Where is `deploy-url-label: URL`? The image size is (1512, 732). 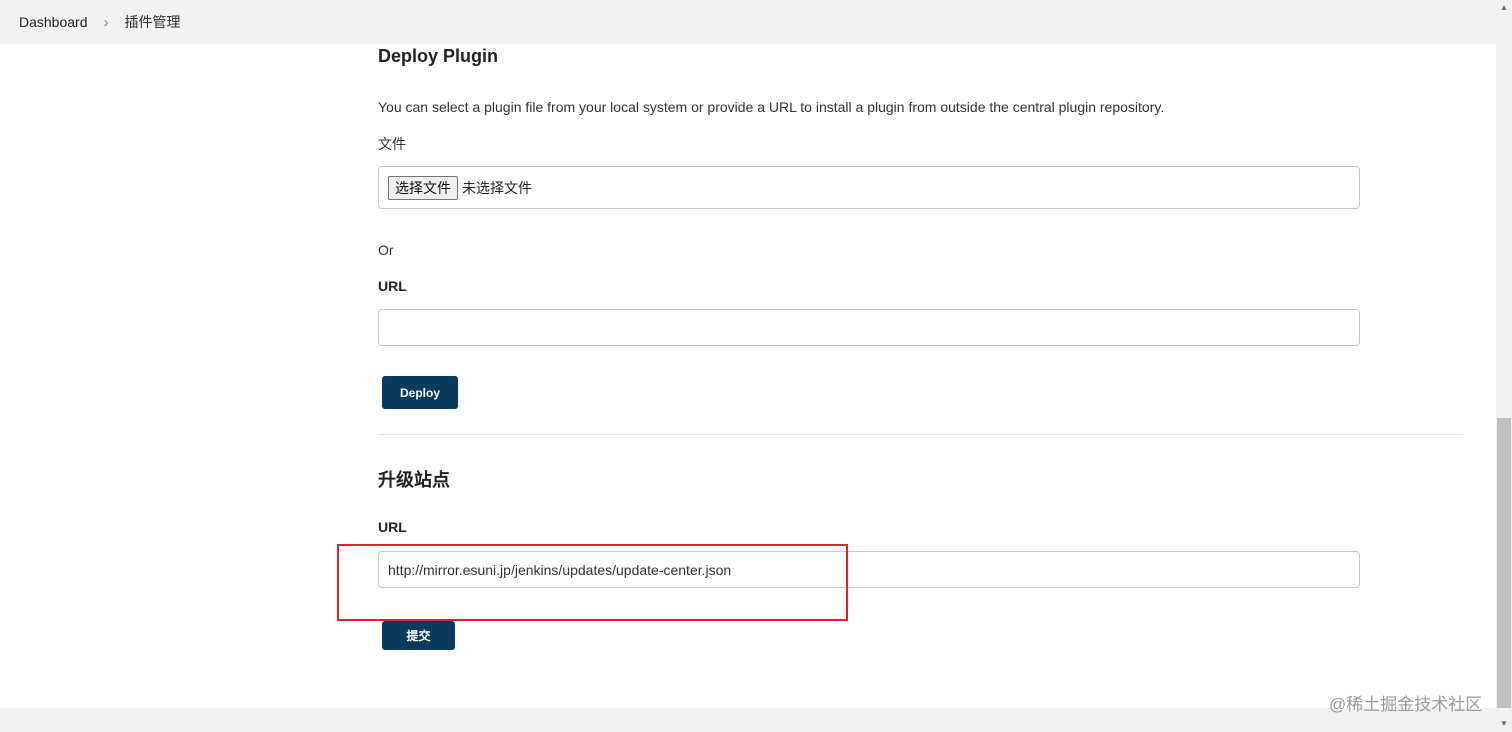 deploy-url-label: URL is located at coordinates (392, 286).